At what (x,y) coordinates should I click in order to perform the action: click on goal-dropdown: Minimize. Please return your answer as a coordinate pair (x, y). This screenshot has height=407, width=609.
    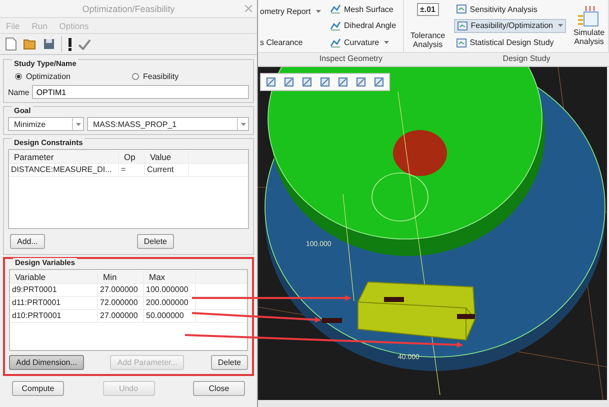
    Looking at the image, I should click on (46, 124).